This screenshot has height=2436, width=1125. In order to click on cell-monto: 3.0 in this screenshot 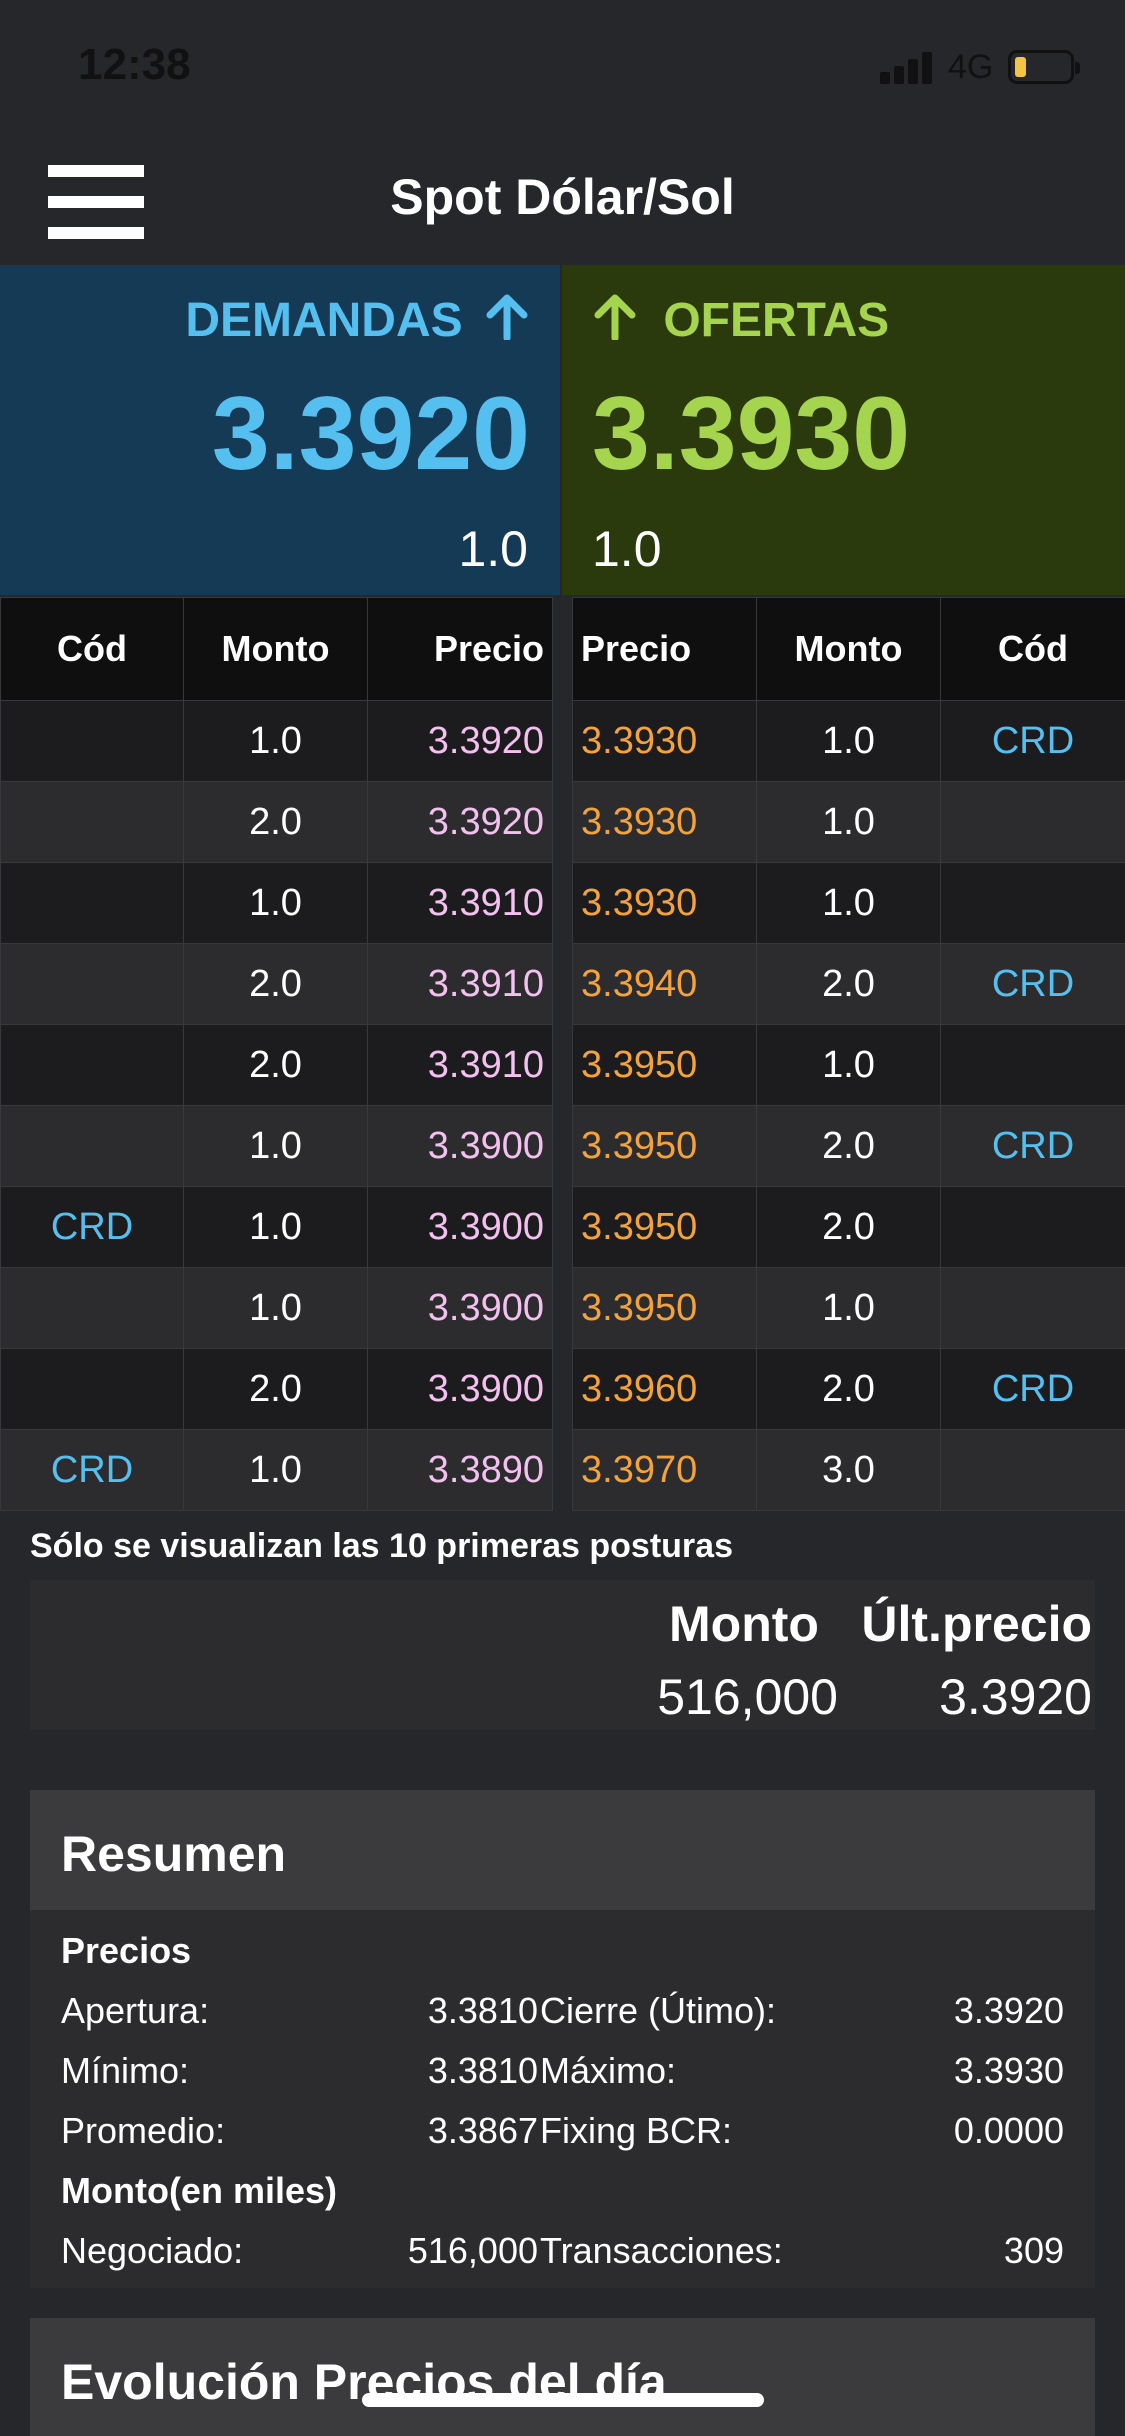, I will do `click(848, 1470)`.